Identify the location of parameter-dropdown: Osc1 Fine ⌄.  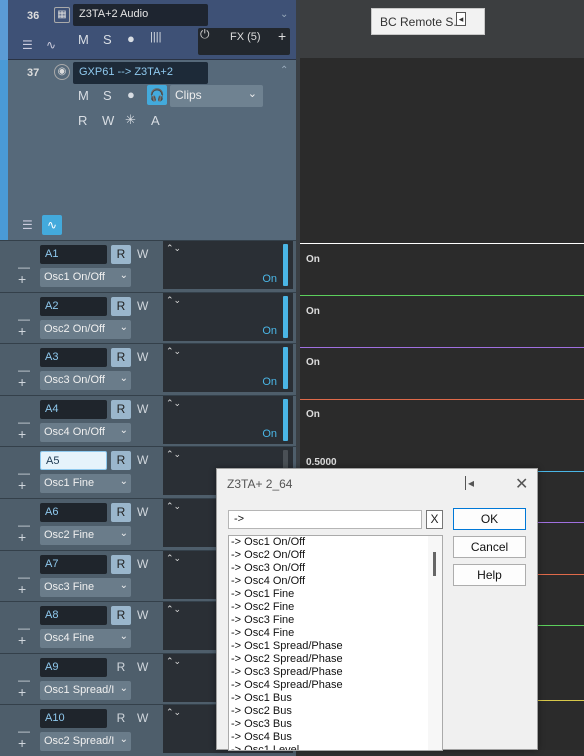
(85, 484).